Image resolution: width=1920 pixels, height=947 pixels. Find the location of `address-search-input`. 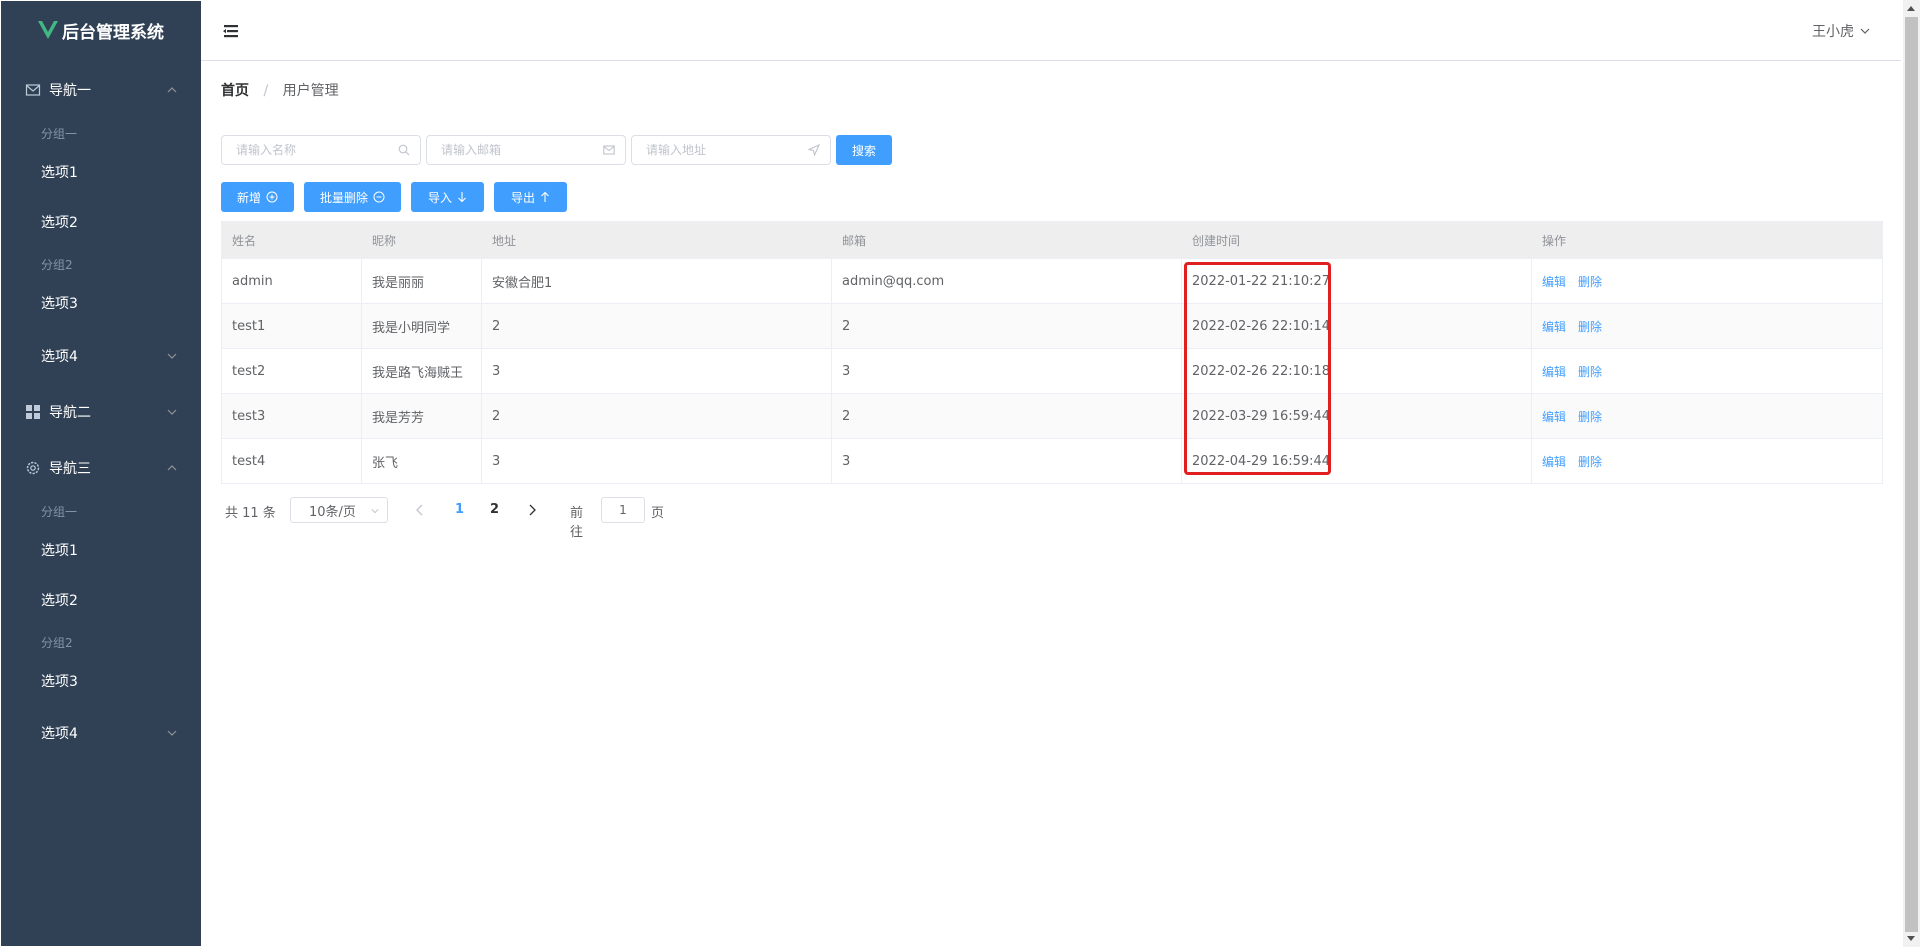

address-search-input is located at coordinates (719, 150).